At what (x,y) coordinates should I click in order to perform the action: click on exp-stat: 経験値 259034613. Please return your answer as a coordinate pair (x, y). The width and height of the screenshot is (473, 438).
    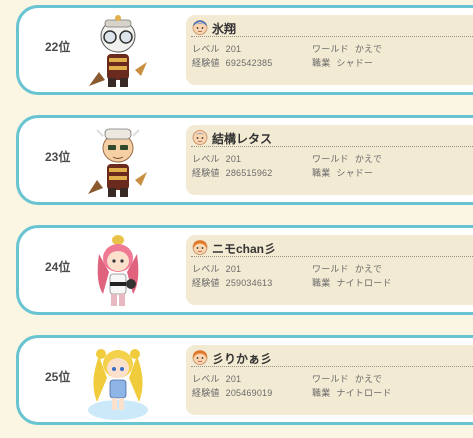
    Looking at the image, I should click on (232, 282).